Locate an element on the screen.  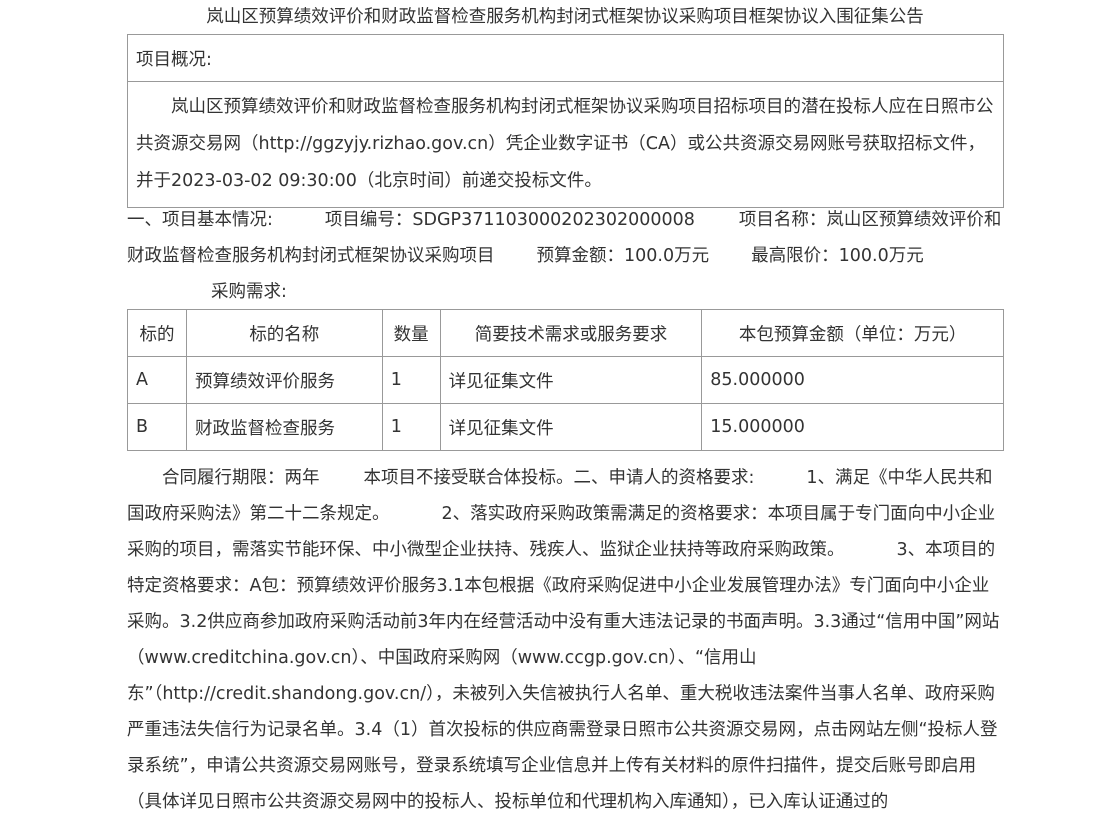
table-header-row: 标的 标的名称 数量 简要技术需求或服务要求 本包预算金额（单位：万元） is located at coordinates (565, 333).